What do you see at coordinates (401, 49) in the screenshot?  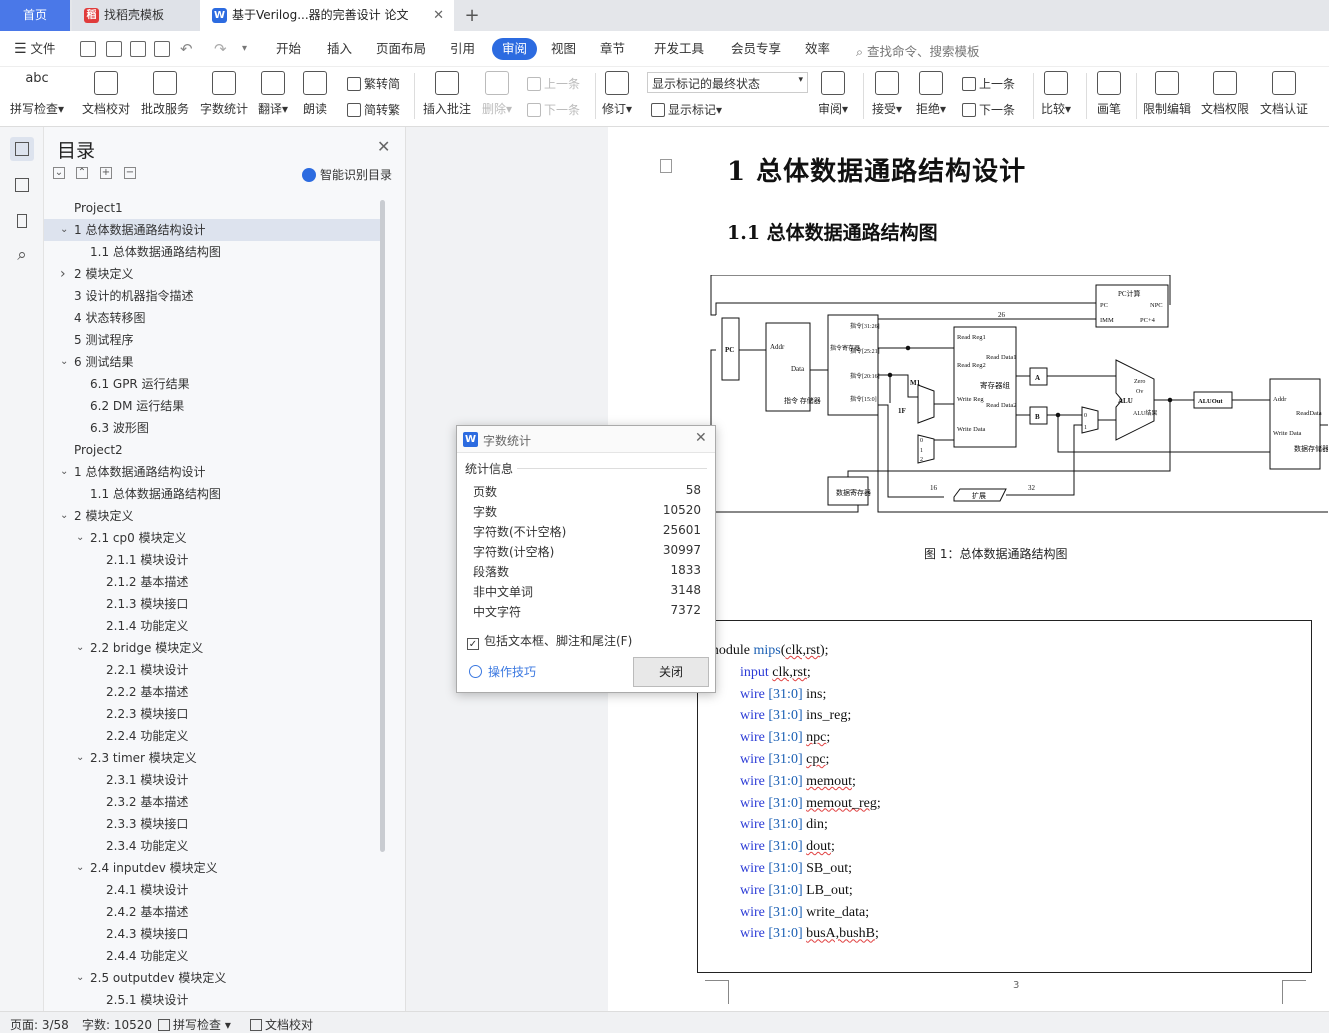 I see `menu-layout: 页面布局` at bounding box center [401, 49].